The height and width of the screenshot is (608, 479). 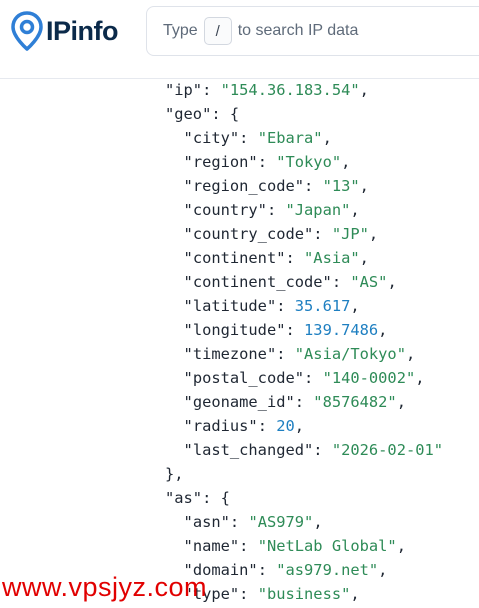 I want to click on json-line-latitude: "latitude": 35.617,, so click(x=271, y=306).